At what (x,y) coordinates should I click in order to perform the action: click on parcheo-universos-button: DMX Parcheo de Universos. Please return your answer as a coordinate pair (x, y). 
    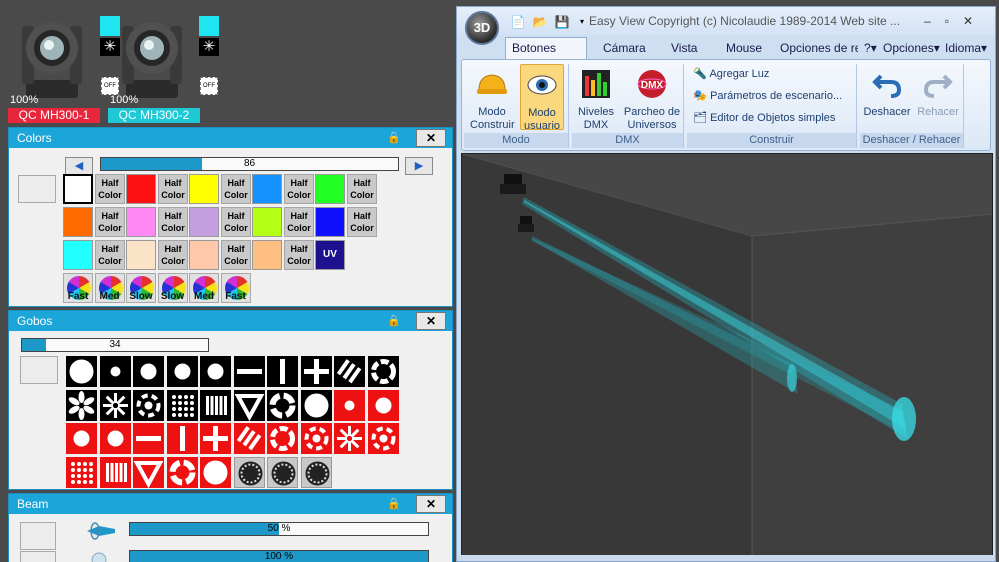
    Looking at the image, I should click on (652, 98).